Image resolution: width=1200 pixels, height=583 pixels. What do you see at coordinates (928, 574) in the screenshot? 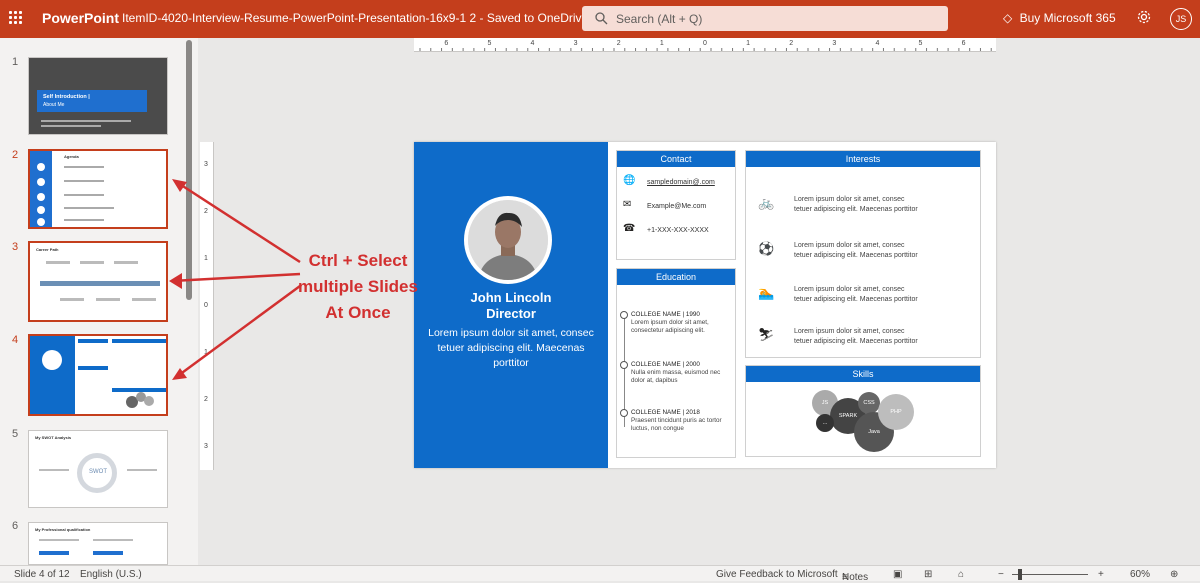
I see `slide-sorter-icon: ⊞` at bounding box center [928, 574].